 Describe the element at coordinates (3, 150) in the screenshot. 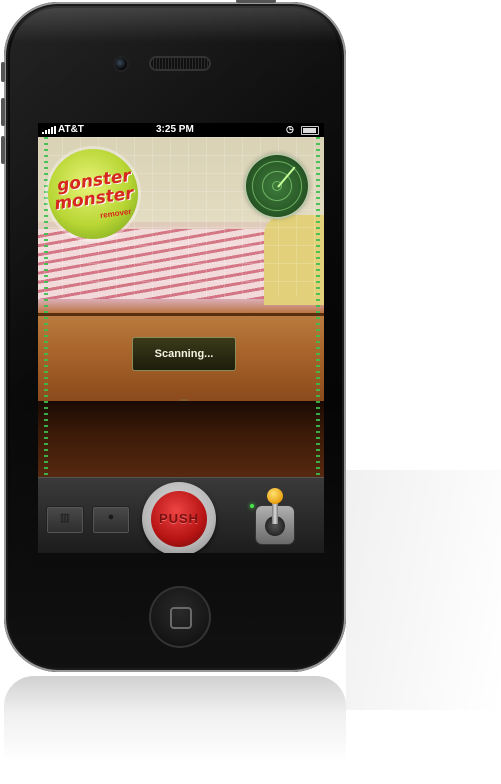

I see `volume-down-button` at that location.